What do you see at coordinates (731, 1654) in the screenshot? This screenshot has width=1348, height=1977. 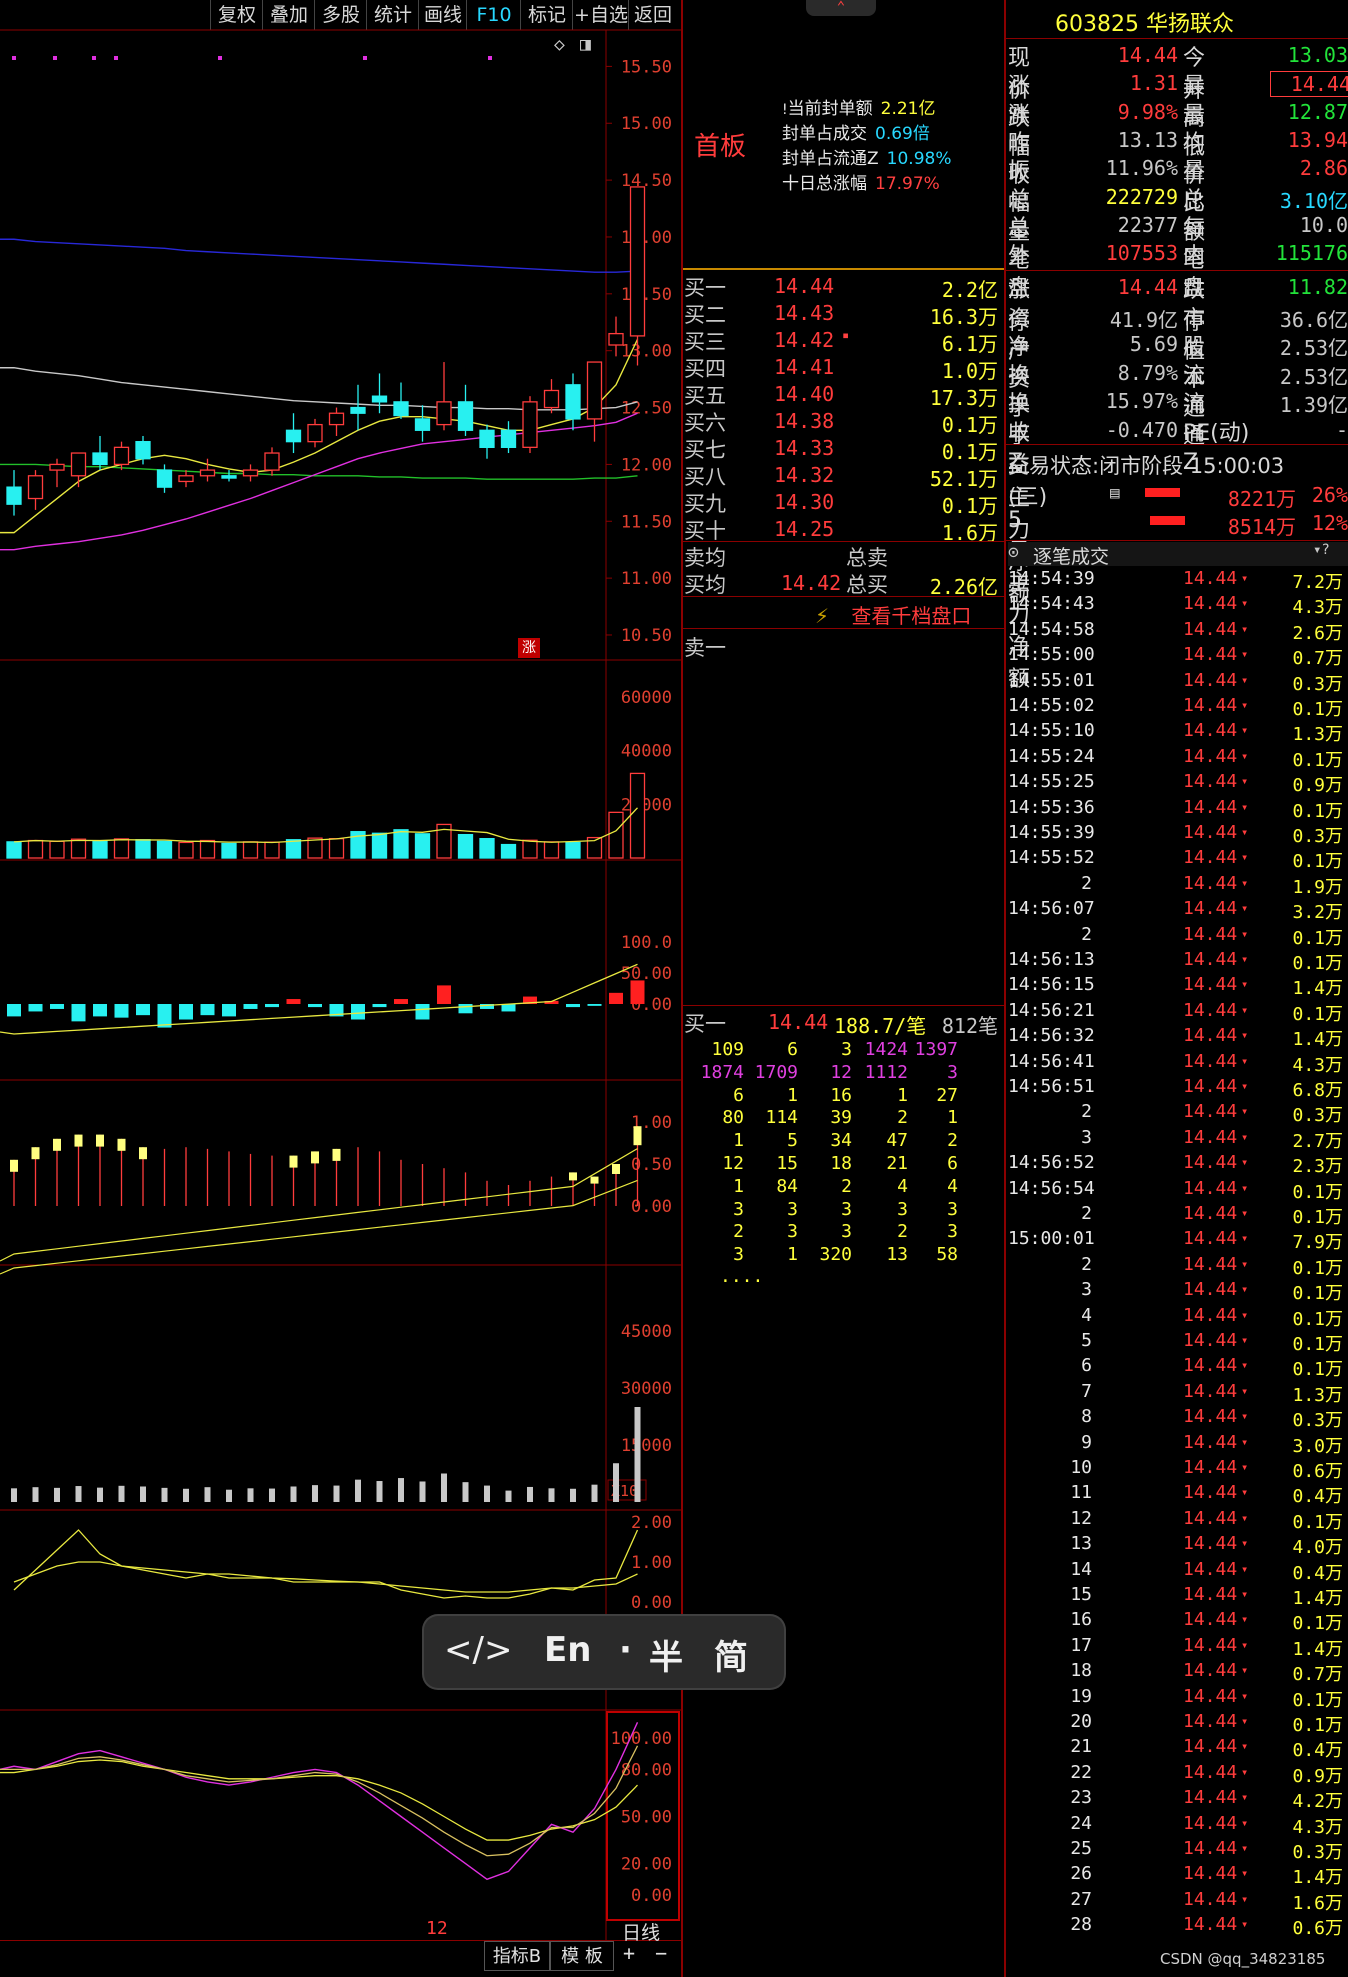 I see `script-toggle: 简` at bounding box center [731, 1654].